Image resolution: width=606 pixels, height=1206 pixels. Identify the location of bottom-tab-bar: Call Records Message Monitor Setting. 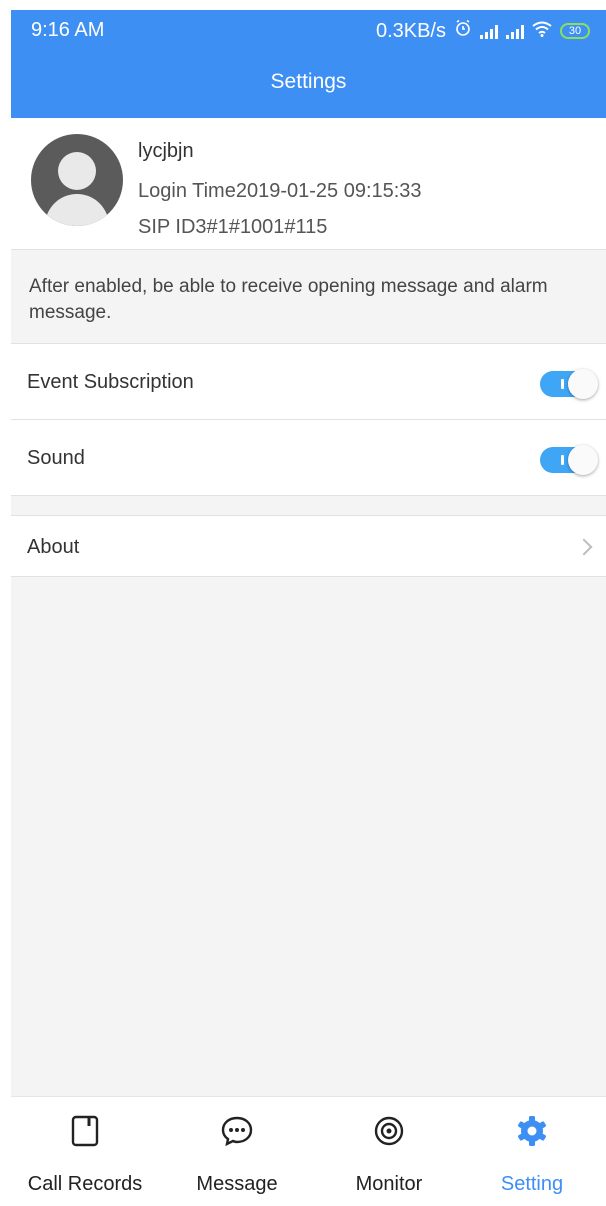
(308, 1151).